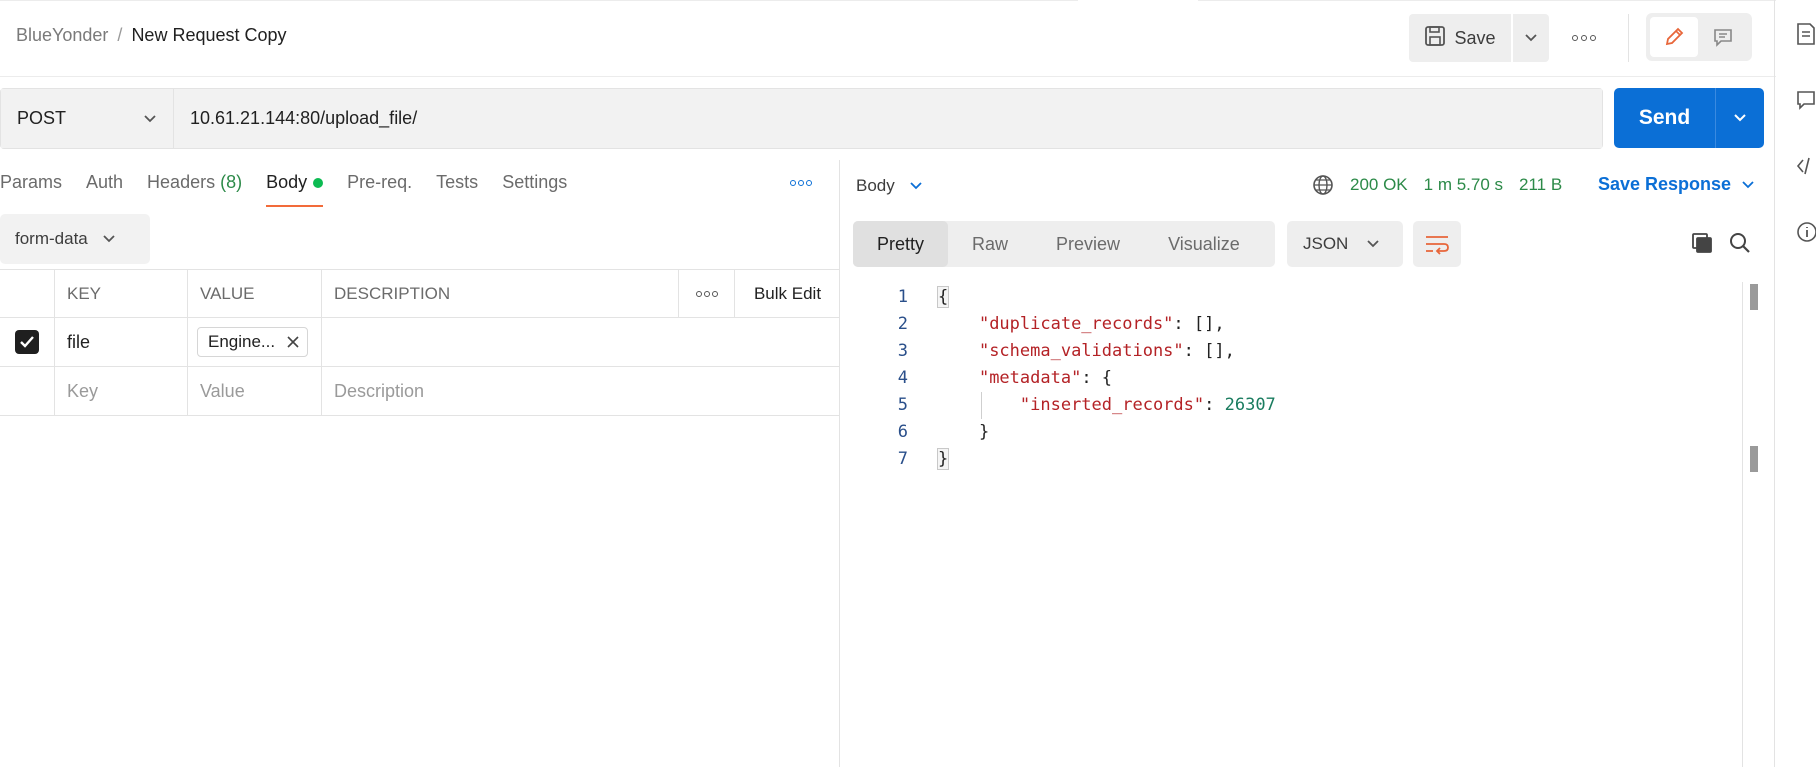 Image resolution: width=1816 pixels, height=767 pixels. Describe the element at coordinates (1723, 37) in the screenshot. I see `comment-mode-button` at that location.